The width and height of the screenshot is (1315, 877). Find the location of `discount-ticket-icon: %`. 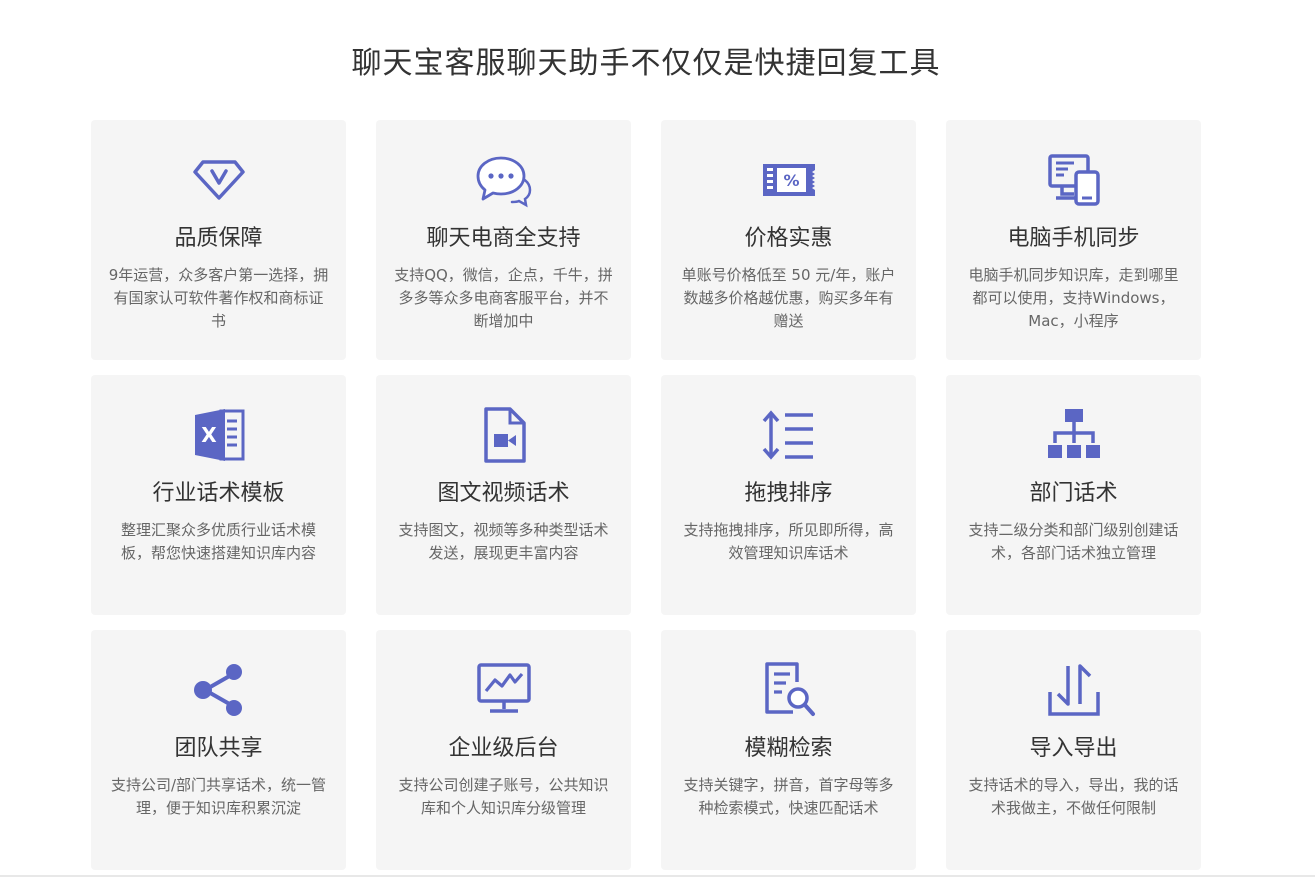

discount-ticket-icon: % is located at coordinates (788, 180).